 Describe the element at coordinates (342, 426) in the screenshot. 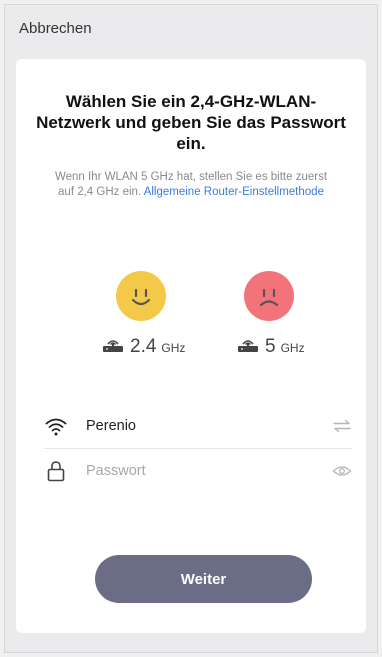

I see `switch-network-icon` at that location.